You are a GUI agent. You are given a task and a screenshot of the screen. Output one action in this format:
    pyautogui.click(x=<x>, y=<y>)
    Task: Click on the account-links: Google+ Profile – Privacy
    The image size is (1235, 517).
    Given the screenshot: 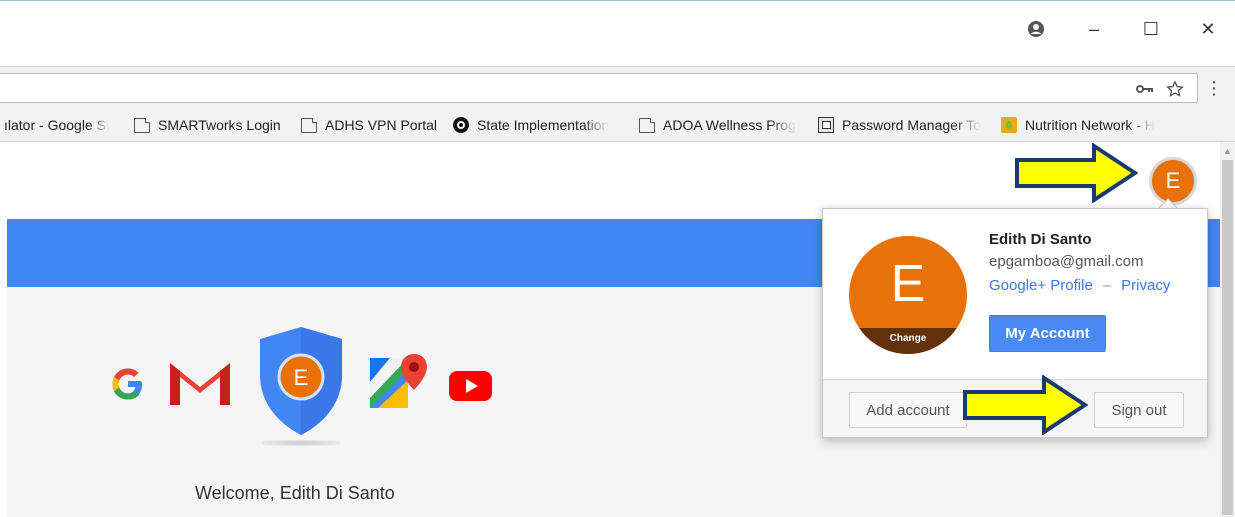 What is the action you would take?
    pyautogui.click(x=1079, y=285)
    